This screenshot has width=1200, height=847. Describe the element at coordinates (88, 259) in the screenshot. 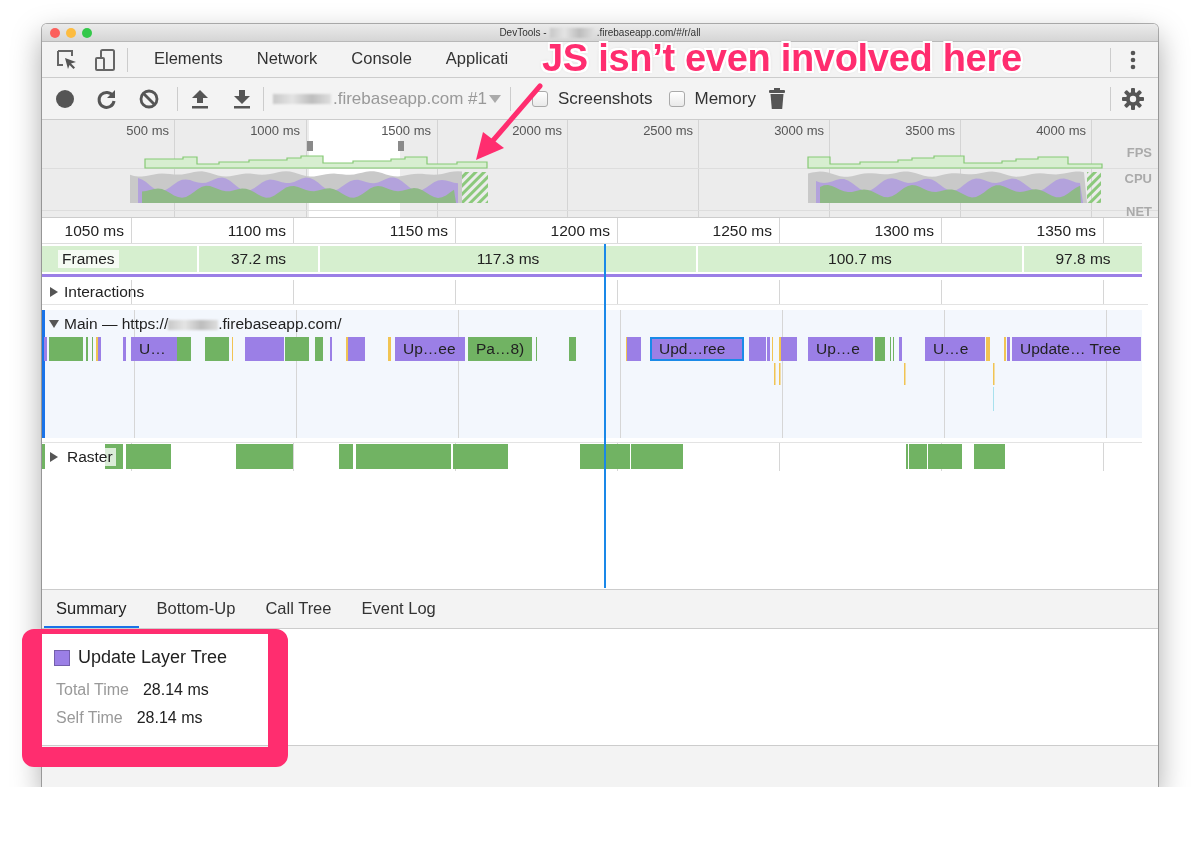

I see `track-label: Frames` at that location.